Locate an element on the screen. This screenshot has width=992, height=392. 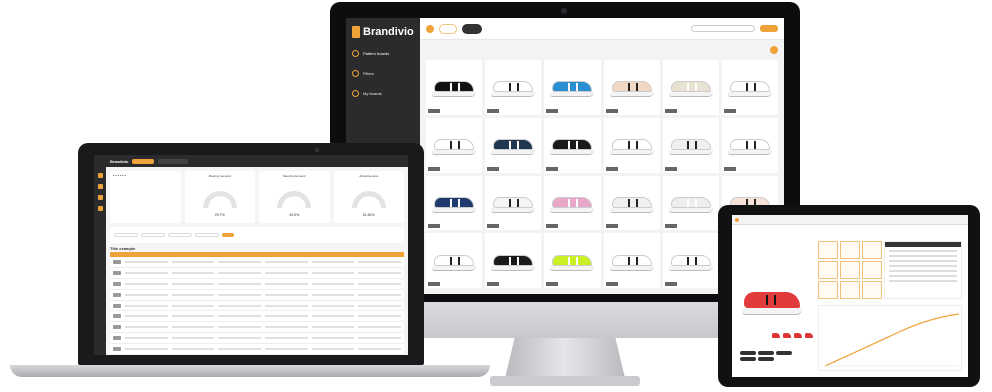
filter-pill-active is located at coordinates (471, 28).